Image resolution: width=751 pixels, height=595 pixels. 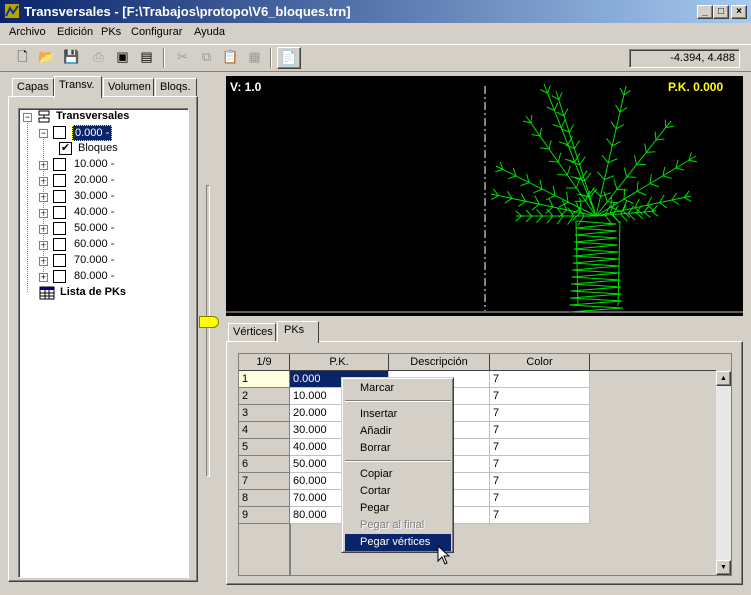 What do you see at coordinates (398, 525) in the screenshot?
I see `menu-item-pegar-al-final: Pegar al final` at bounding box center [398, 525].